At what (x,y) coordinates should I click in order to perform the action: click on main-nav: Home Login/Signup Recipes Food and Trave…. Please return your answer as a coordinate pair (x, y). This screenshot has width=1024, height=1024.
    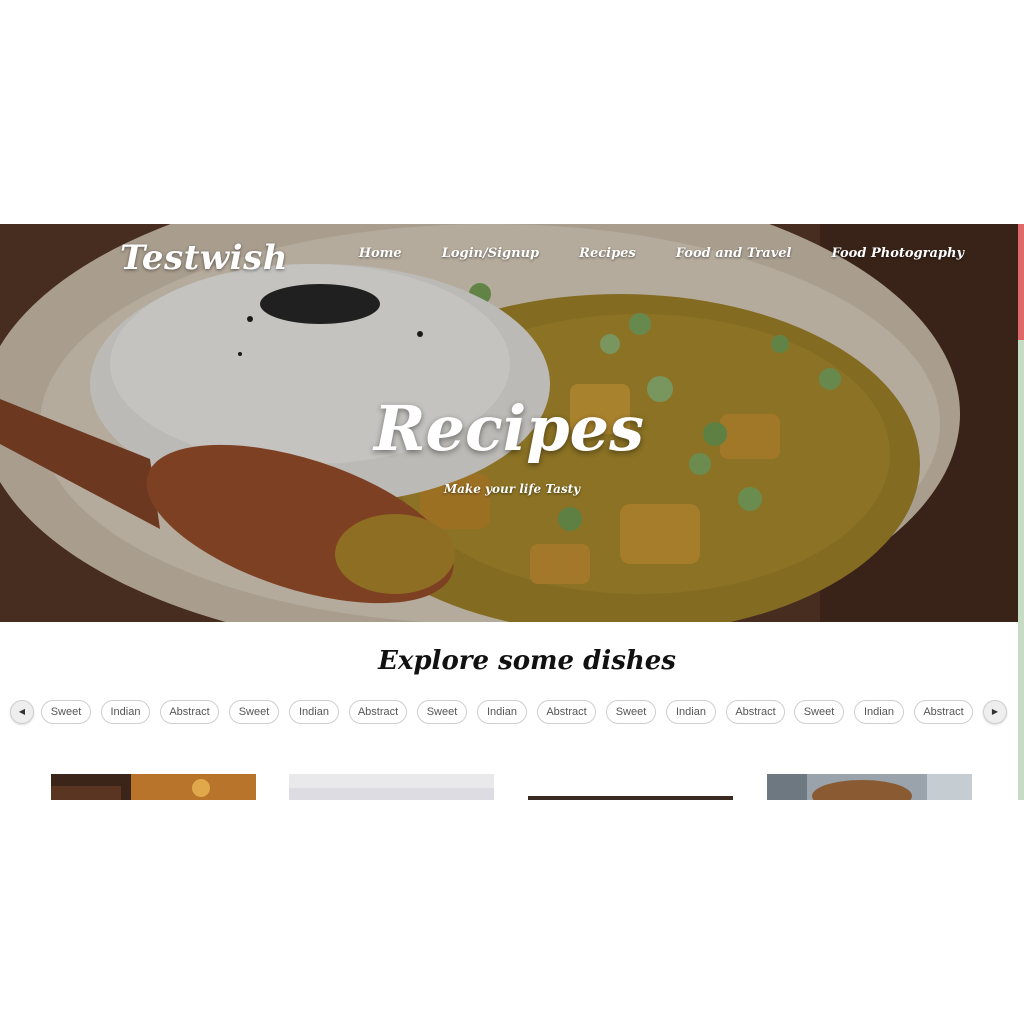
    Looking at the image, I should click on (661, 253).